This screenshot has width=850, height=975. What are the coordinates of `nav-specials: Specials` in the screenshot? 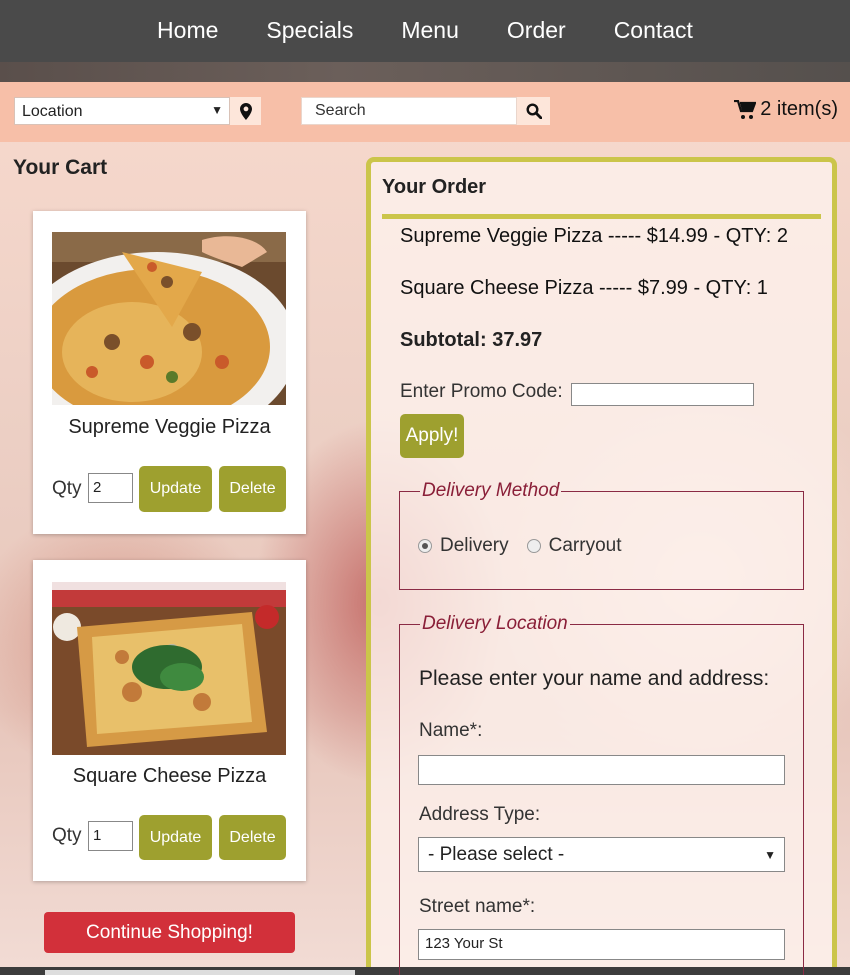 It's located at (309, 30).